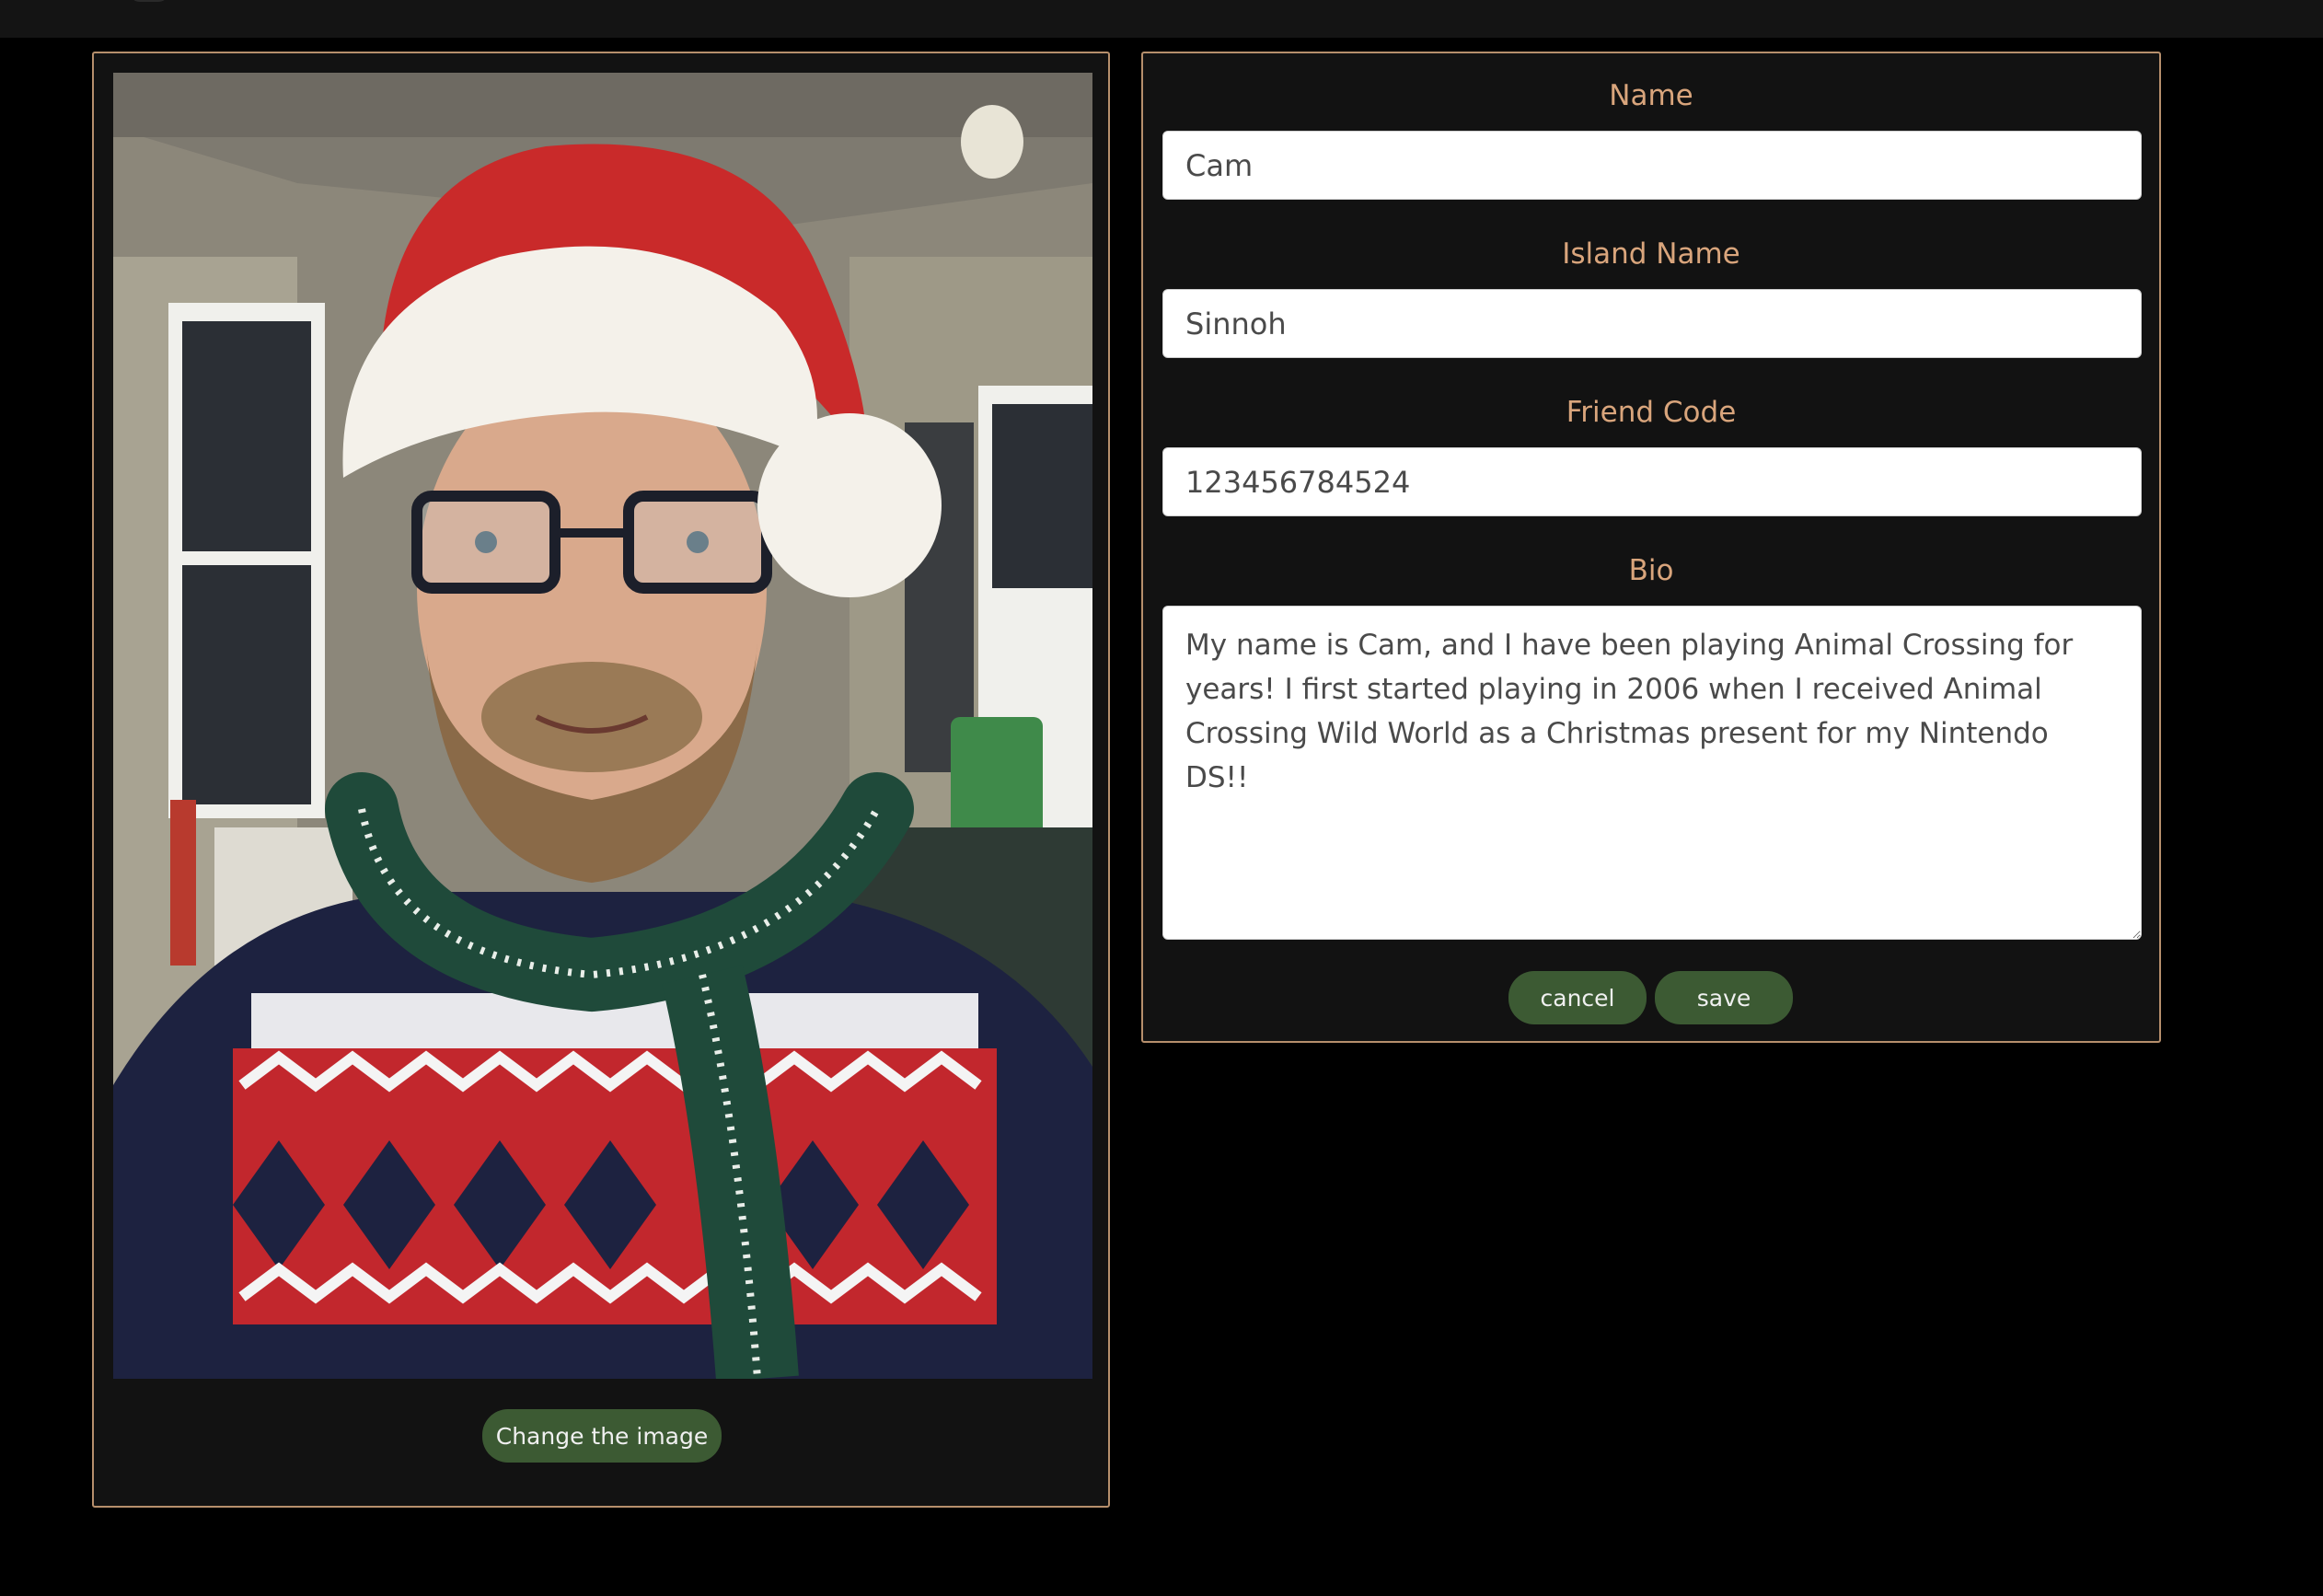 The image size is (2323, 1596). Describe the element at coordinates (1651, 570) in the screenshot. I see `bio-label: Bio` at that location.